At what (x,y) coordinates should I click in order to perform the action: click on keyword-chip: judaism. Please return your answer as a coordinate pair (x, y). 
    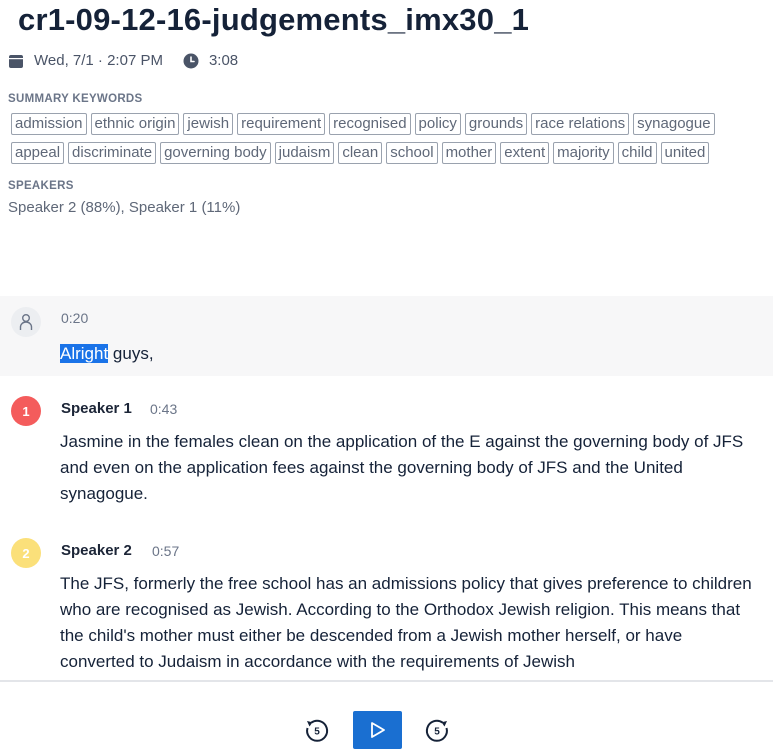
    Looking at the image, I should click on (304, 153).